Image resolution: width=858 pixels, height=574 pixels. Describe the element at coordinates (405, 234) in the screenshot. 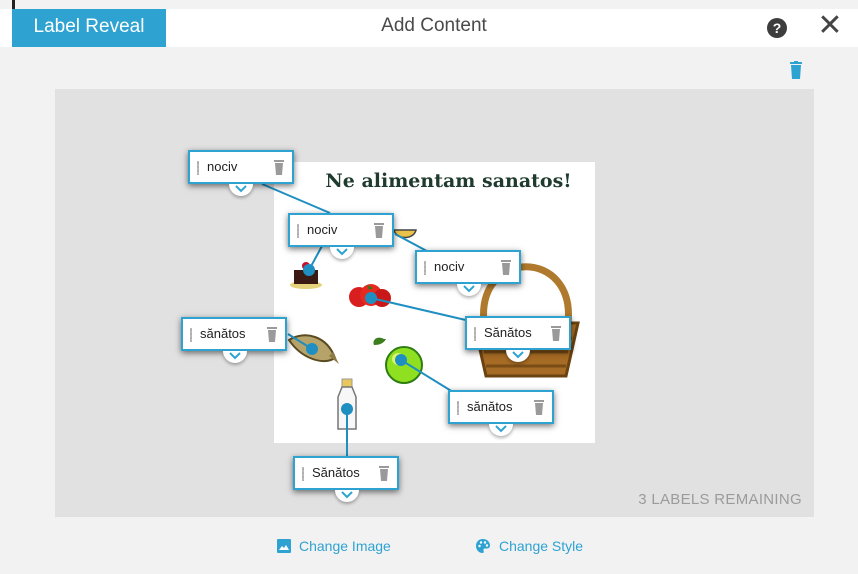

I see `bowl-illustration` at that location.